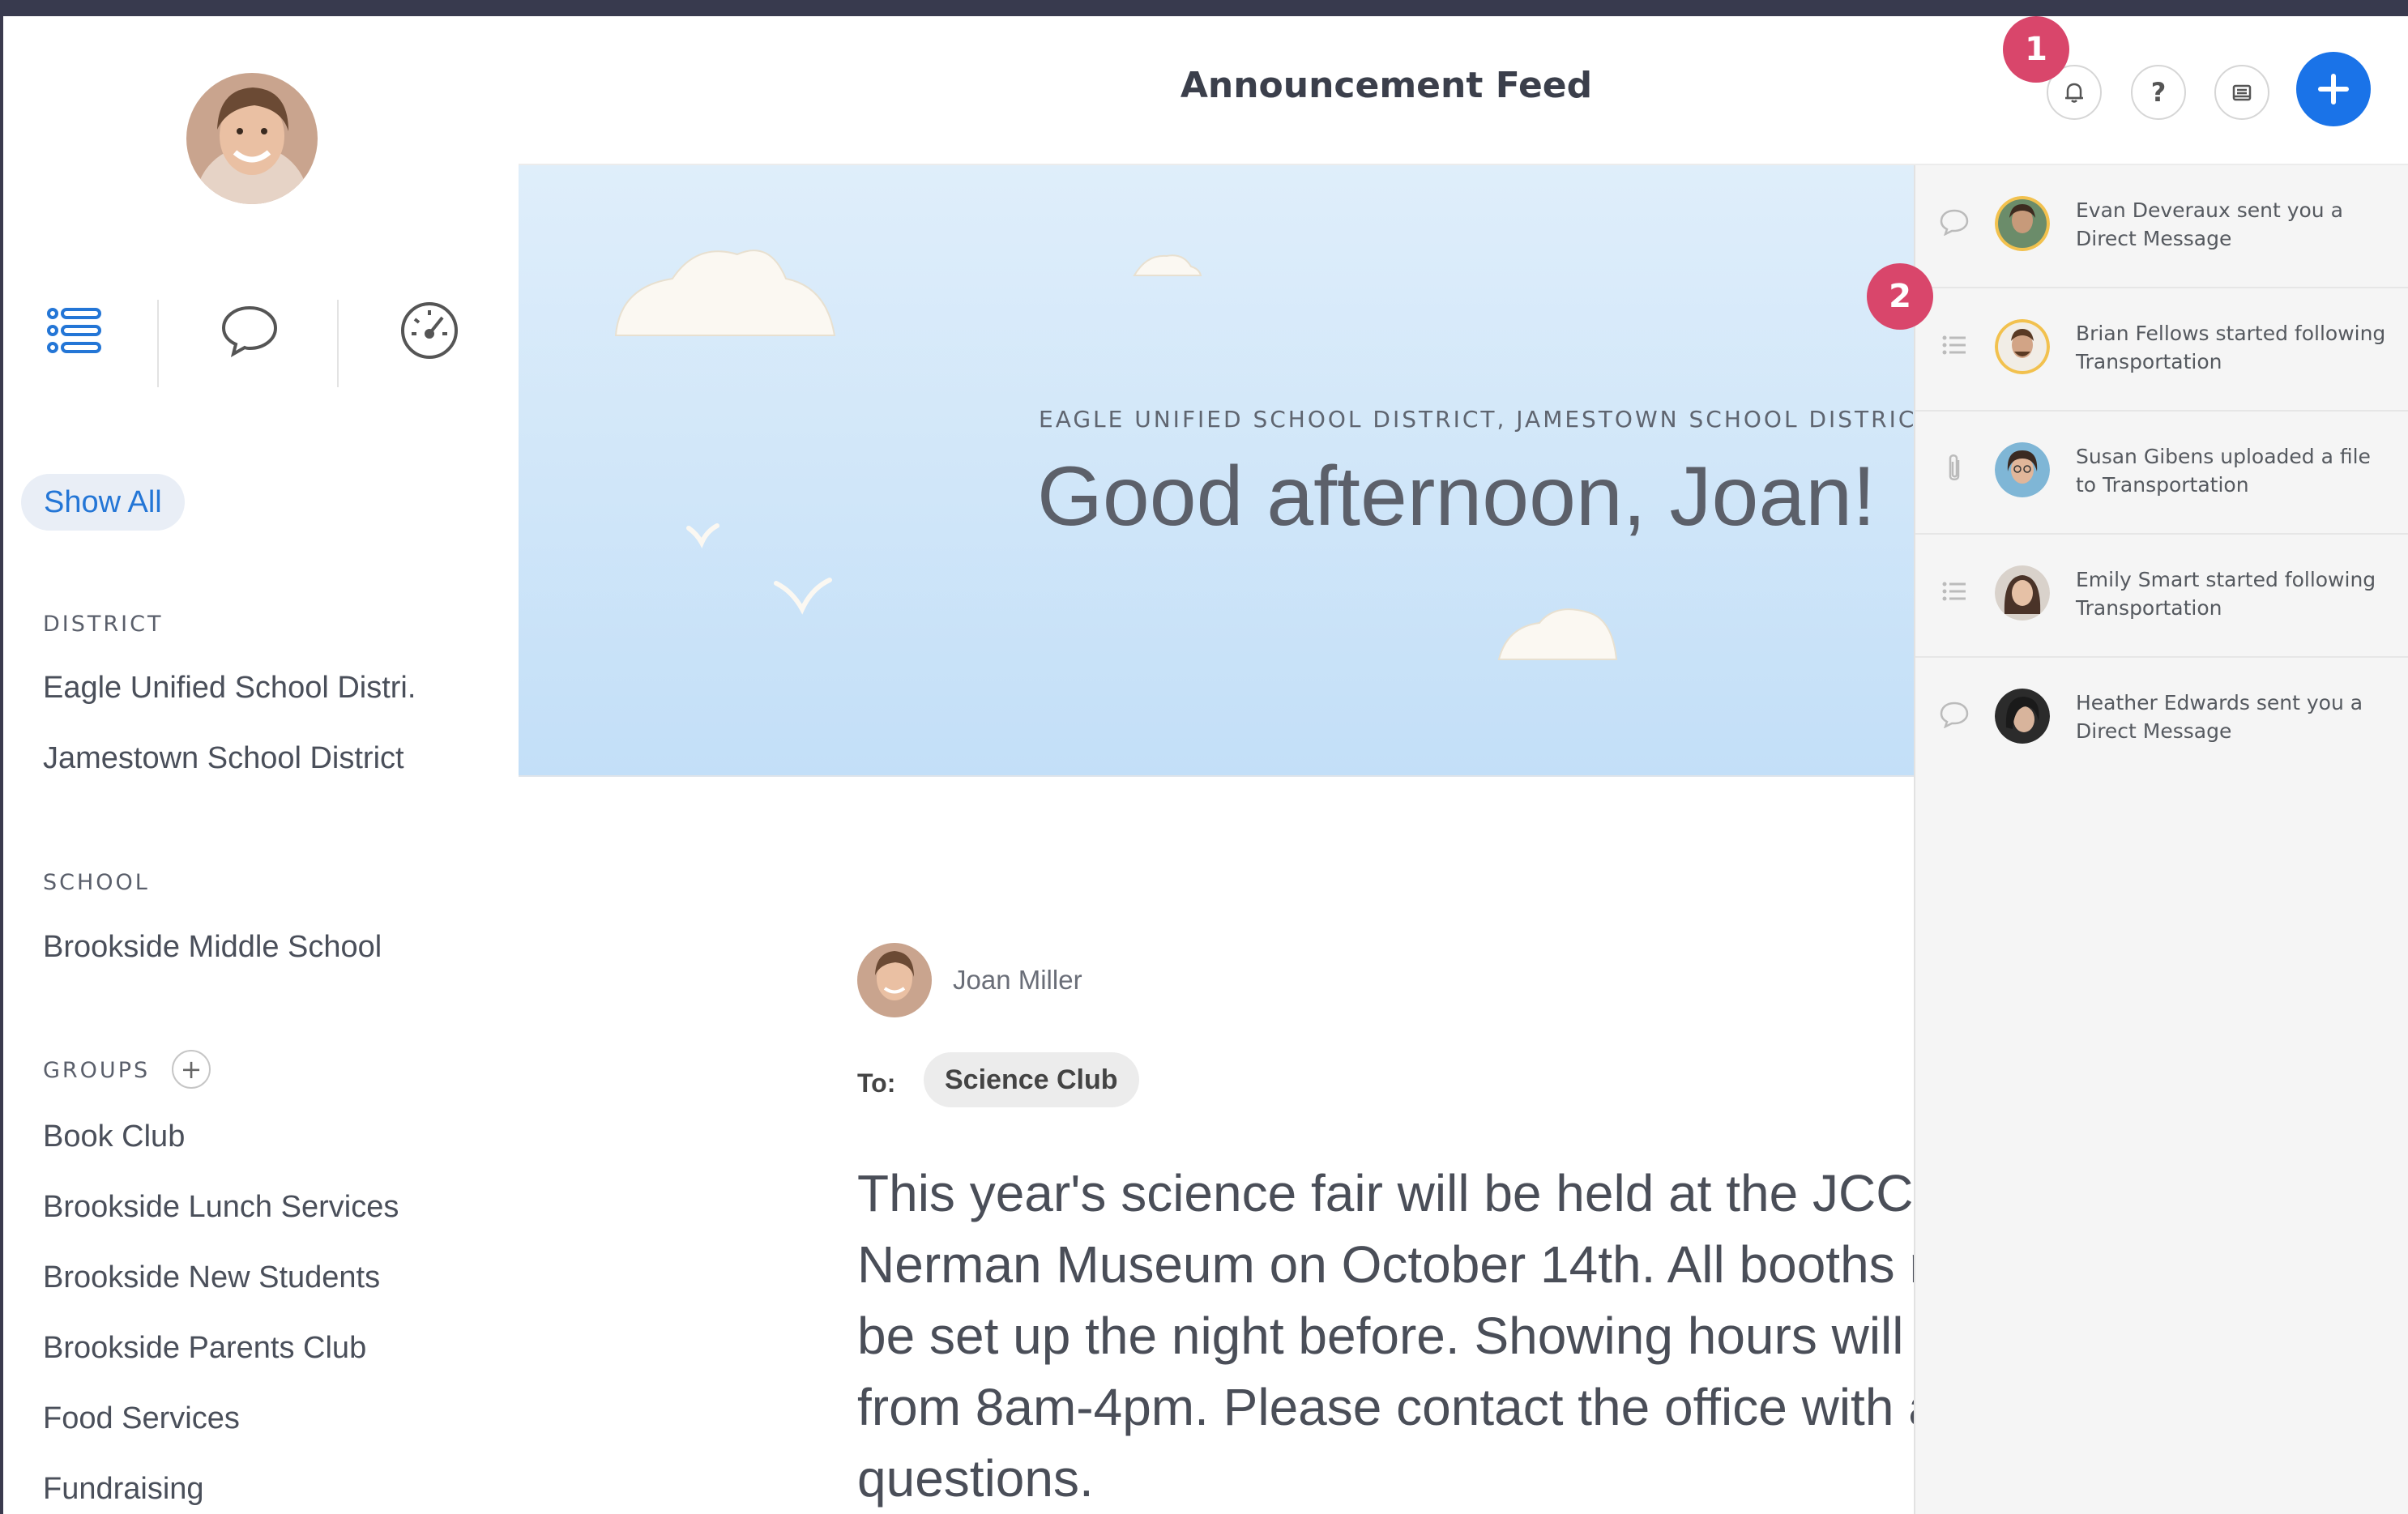 The width and height of the screenshot is (2408, 1514). I want to click on plus-icon, so click(2333, 89).